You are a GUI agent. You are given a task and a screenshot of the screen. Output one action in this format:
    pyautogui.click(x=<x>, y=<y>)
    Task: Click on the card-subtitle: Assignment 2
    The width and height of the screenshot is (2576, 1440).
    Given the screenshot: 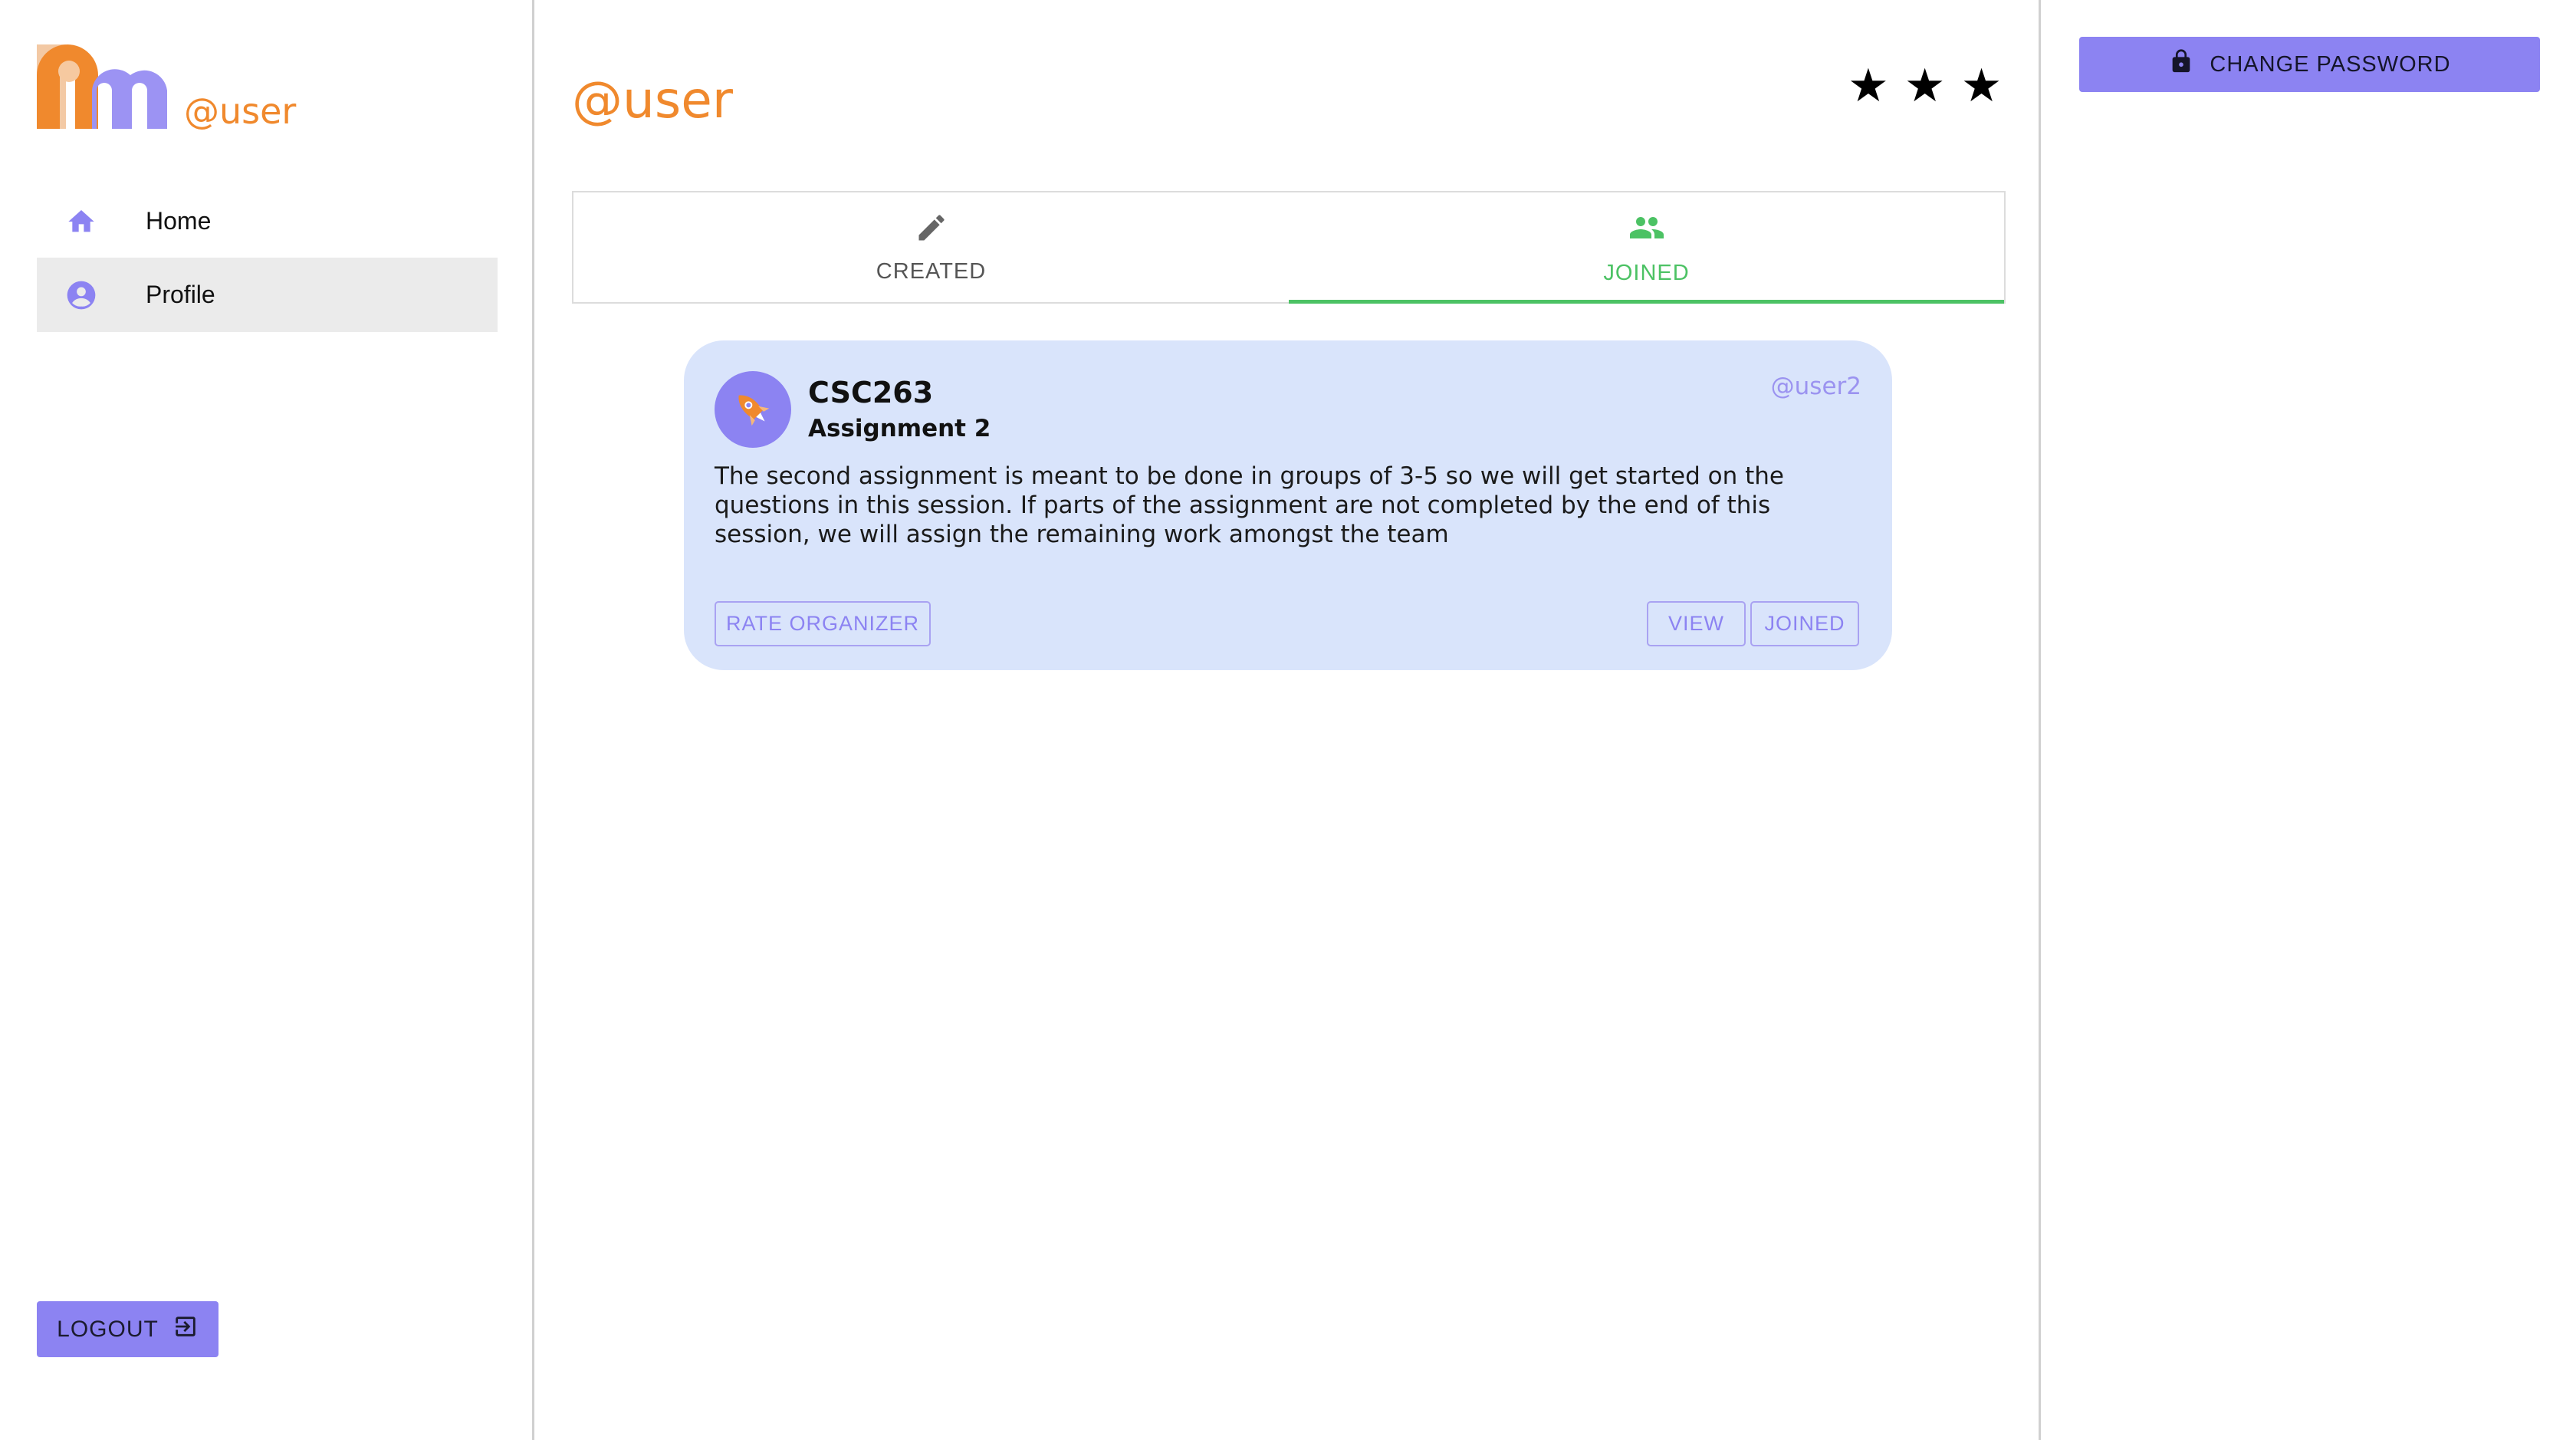 What is the action you would take?
    pyautogui.click(x=900, y=428)
    